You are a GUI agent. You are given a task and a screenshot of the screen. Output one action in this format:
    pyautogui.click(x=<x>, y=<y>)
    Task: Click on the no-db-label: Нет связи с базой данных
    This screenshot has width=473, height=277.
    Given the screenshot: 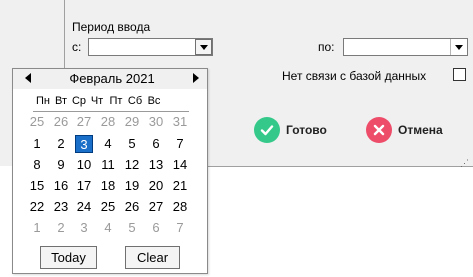 What is the action you would take?
    pyautogui.click(x=354, y=76)
    